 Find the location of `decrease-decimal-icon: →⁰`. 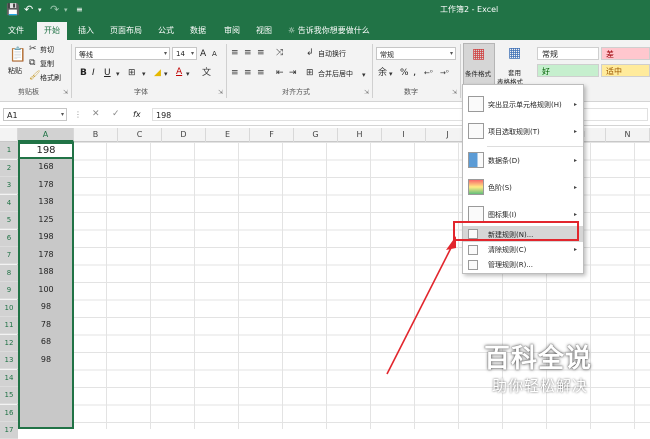

decrease-decimal-icon: →⁰ is located at coordinates (444, 73).